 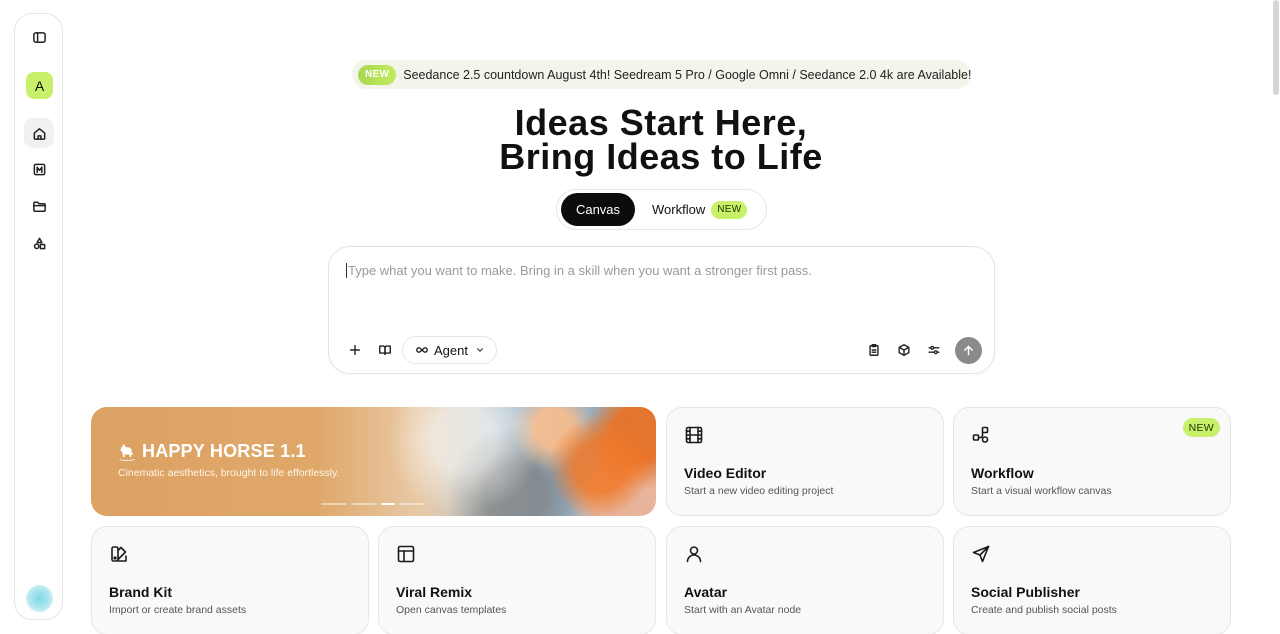 What do you see at coordinates (759, 491) in the screenshot?
I see `card-subtitle: Start a new video editing project` at bounding box center [759, 491].